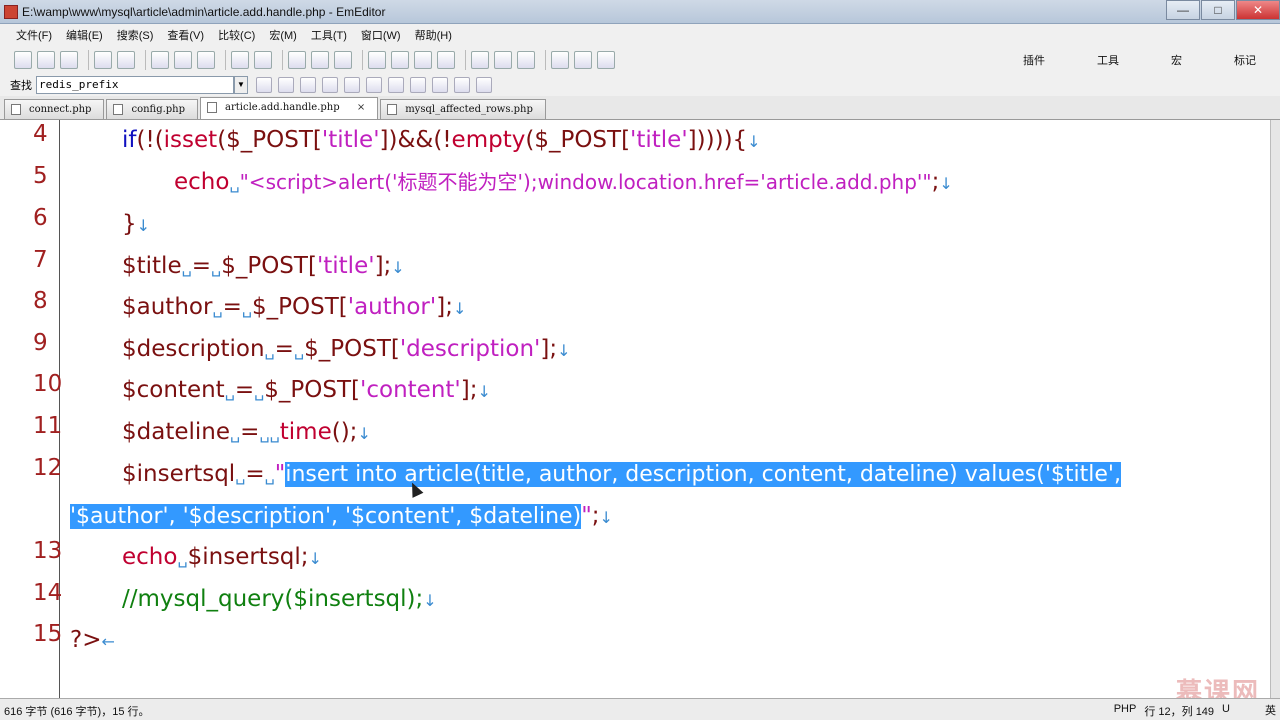  Describe the element at coordinates (40, 134) in the screenshot. I see `line-number: 4` at that location.